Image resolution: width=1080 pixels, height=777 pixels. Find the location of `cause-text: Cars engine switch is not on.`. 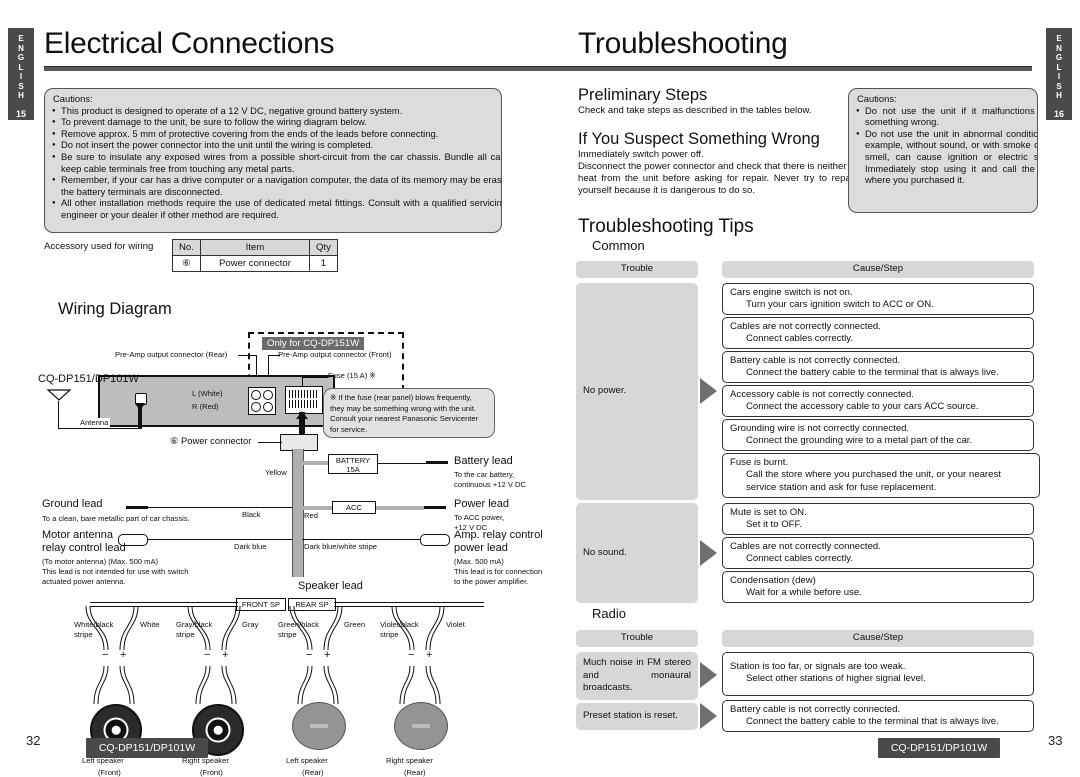

cause-text: Cars engine switch is not on. is located at coordinates (791, 292).